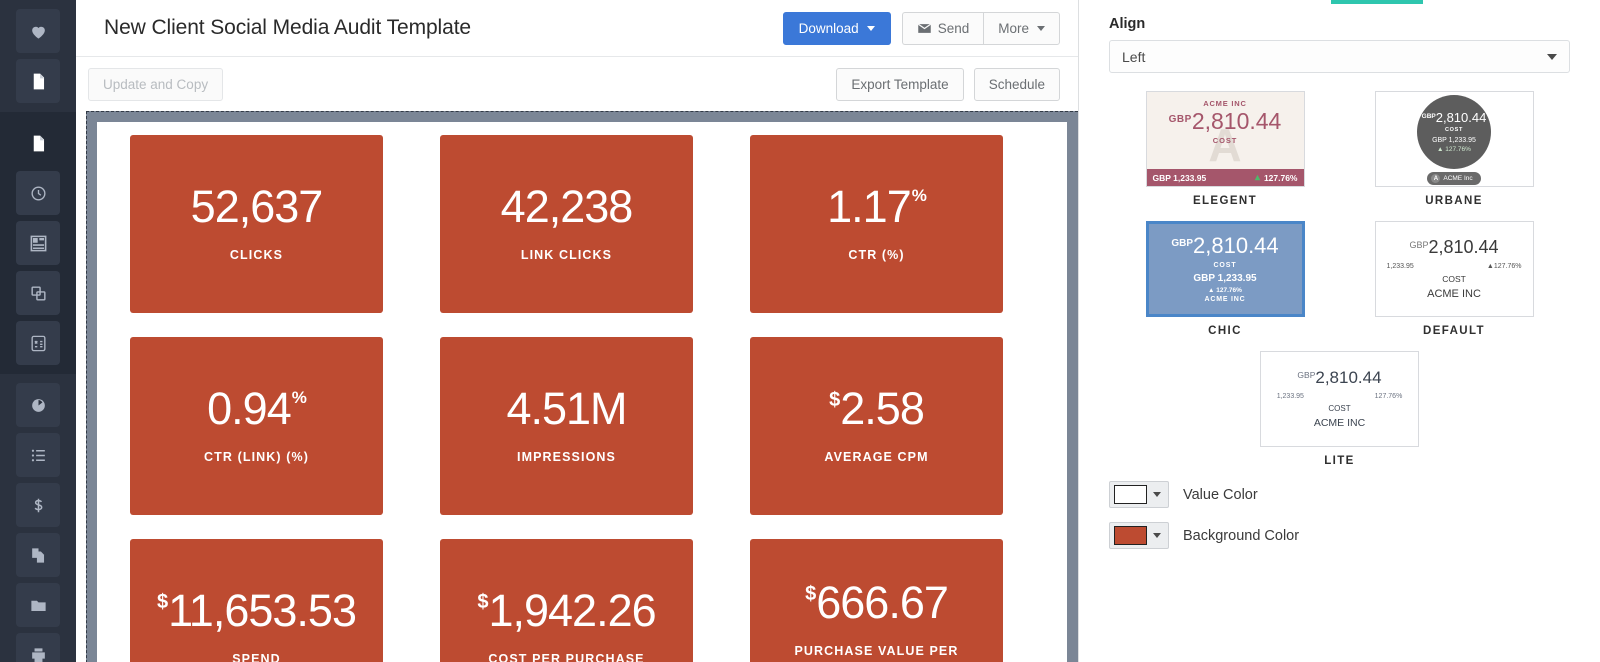  I want to click on metric-value-number: 4.51M, so click(566, 409).